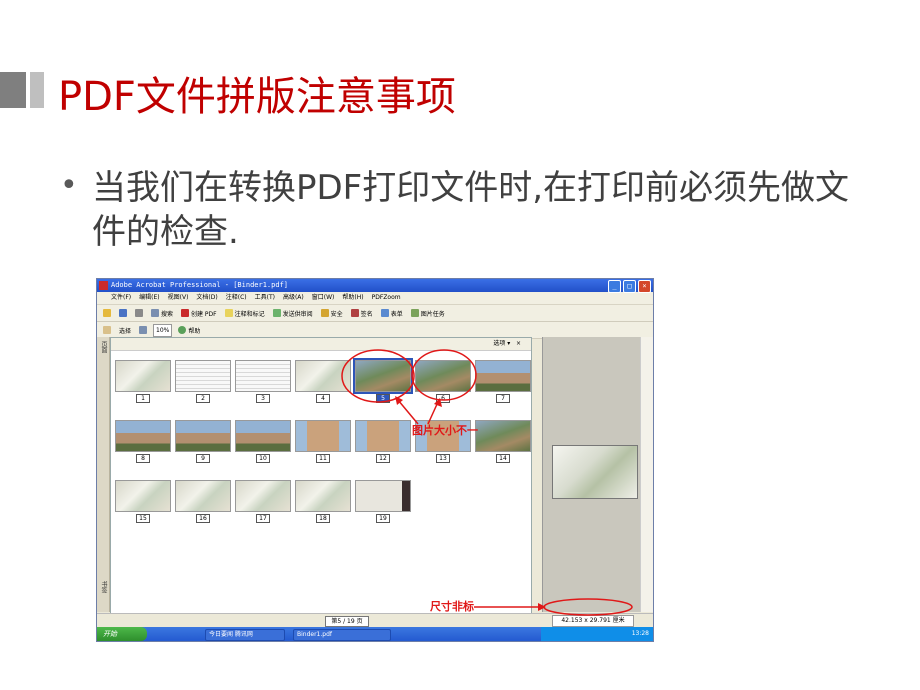  Describe the element at coordinates (487, 482) in the screenshot. I see `annotation-overlay` at that location.